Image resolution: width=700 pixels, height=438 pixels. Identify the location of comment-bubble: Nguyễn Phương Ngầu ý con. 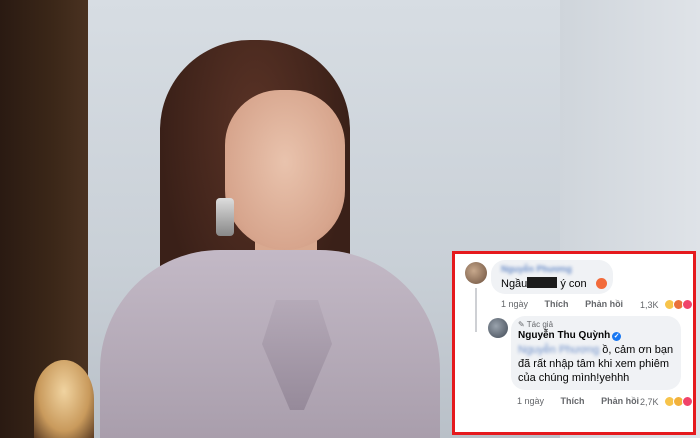
(552, 277).